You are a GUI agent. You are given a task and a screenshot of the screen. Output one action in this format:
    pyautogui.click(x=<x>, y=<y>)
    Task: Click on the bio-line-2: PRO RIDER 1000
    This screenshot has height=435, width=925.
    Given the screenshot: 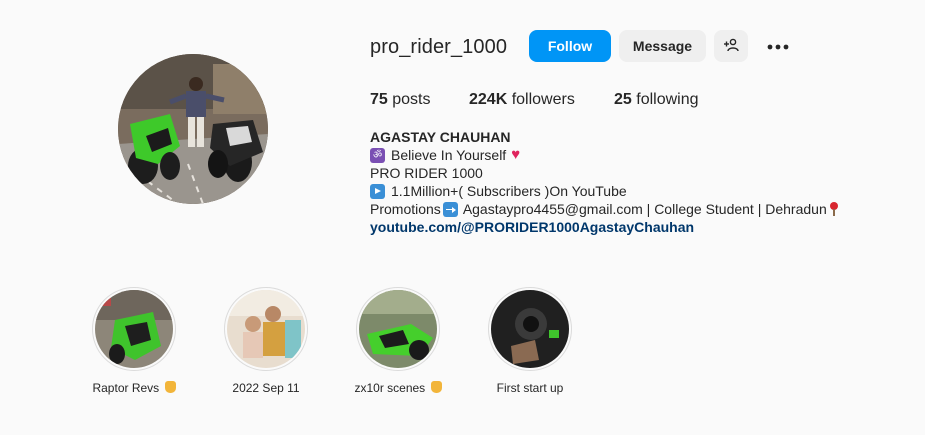 What is the action you would take?
    pyautogui.click(x=426, y=173)
    